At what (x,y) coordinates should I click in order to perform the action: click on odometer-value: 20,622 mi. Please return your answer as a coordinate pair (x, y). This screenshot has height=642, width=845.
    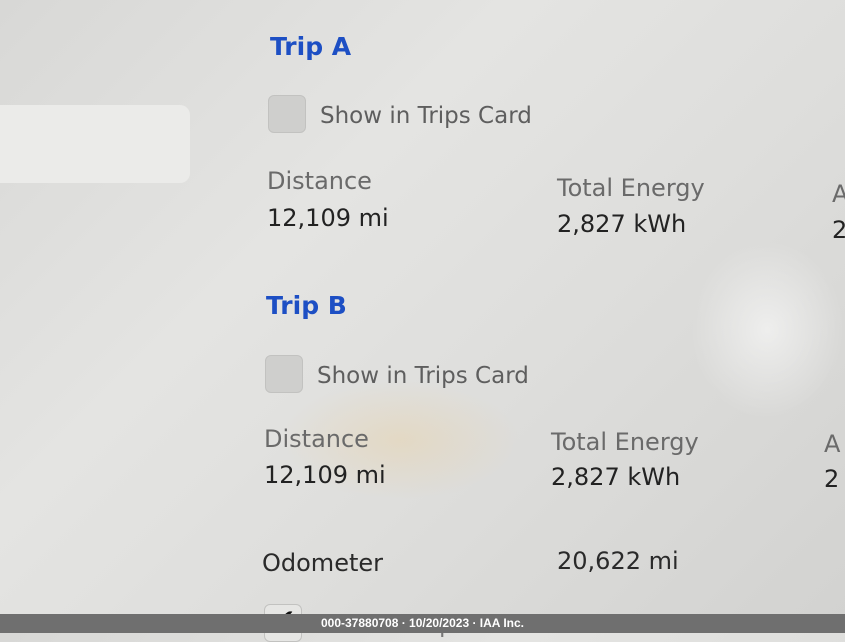
    Looking at the image, I should click on (618, 561).